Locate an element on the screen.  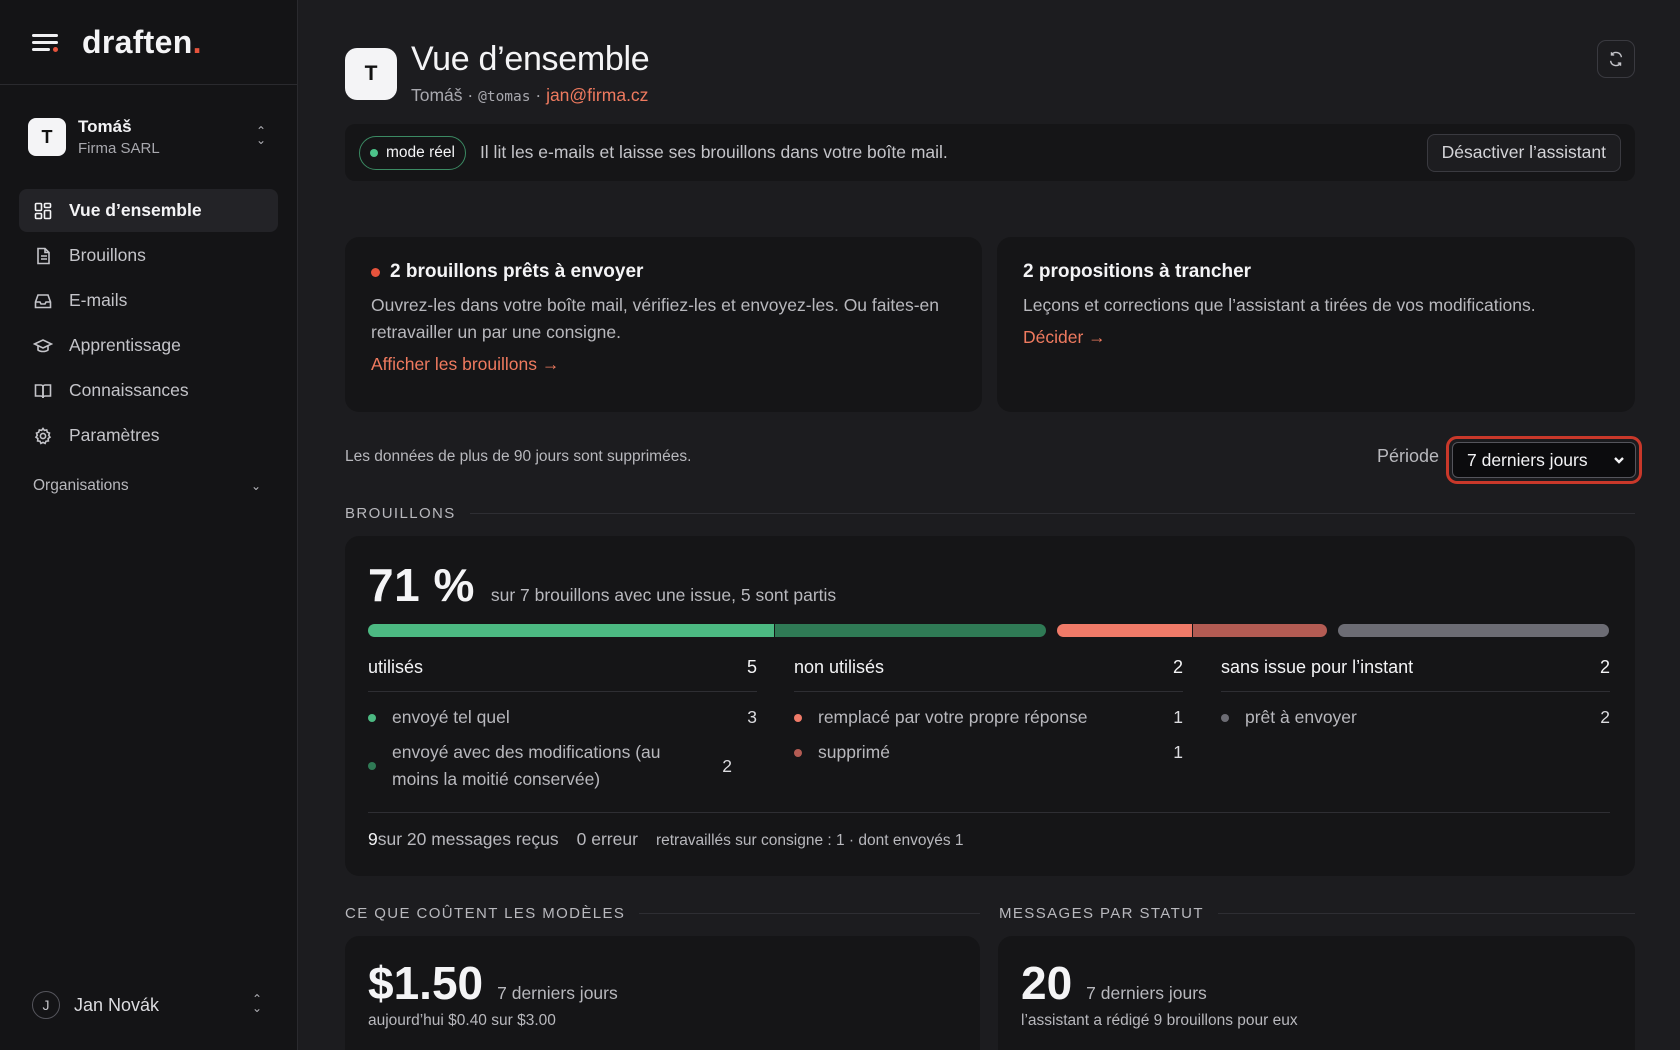
profile-email-link: jan@firma.cz is located at coordinates (597, 95).